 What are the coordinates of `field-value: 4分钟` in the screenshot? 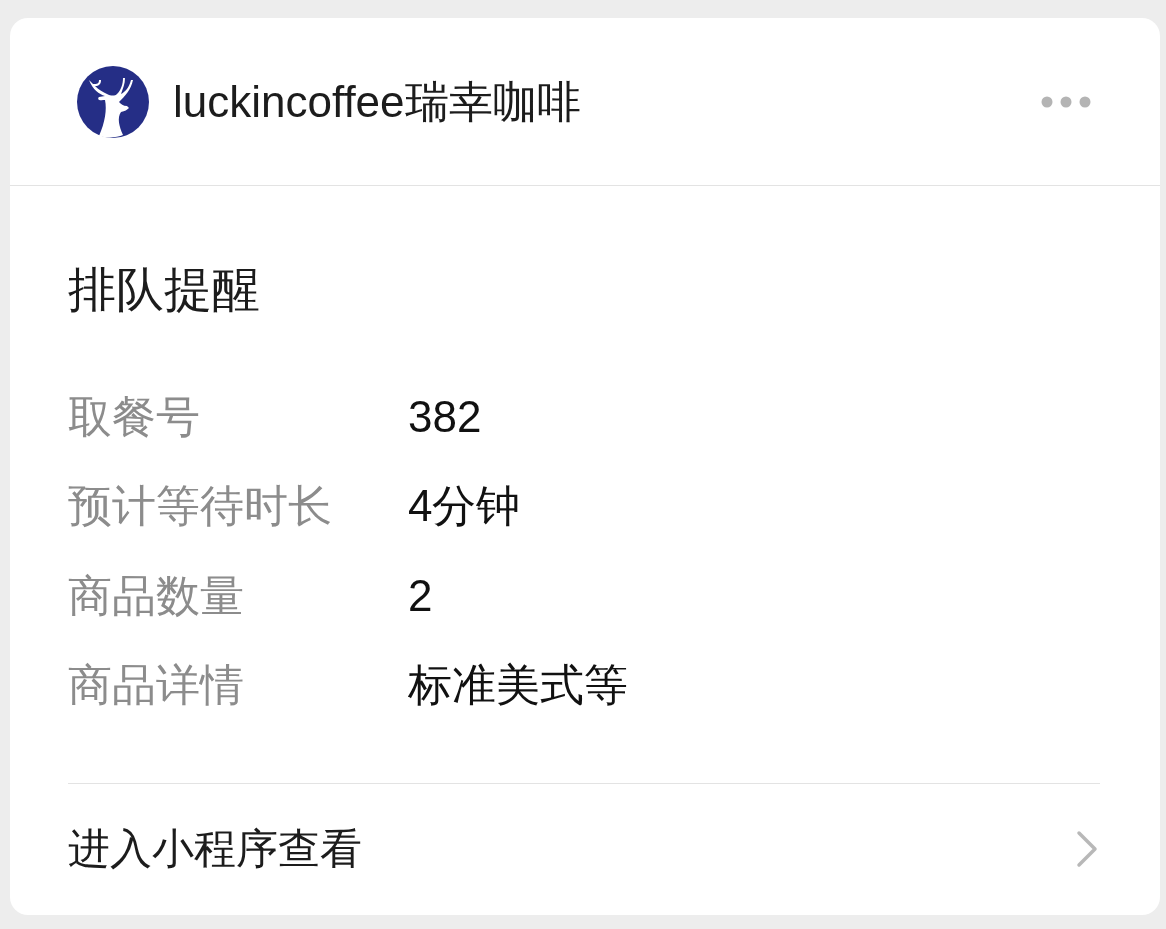 It's located at (464, 506).